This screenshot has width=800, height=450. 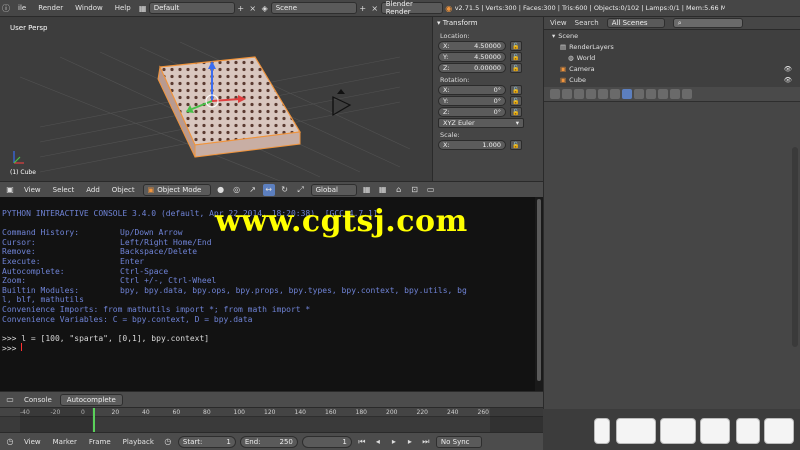 I want to click on timeline-frame-menu: Frame, so click(x=100, y=442).